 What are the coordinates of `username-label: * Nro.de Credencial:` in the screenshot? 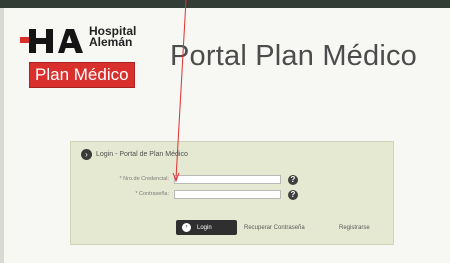 It's located at (144, 179).